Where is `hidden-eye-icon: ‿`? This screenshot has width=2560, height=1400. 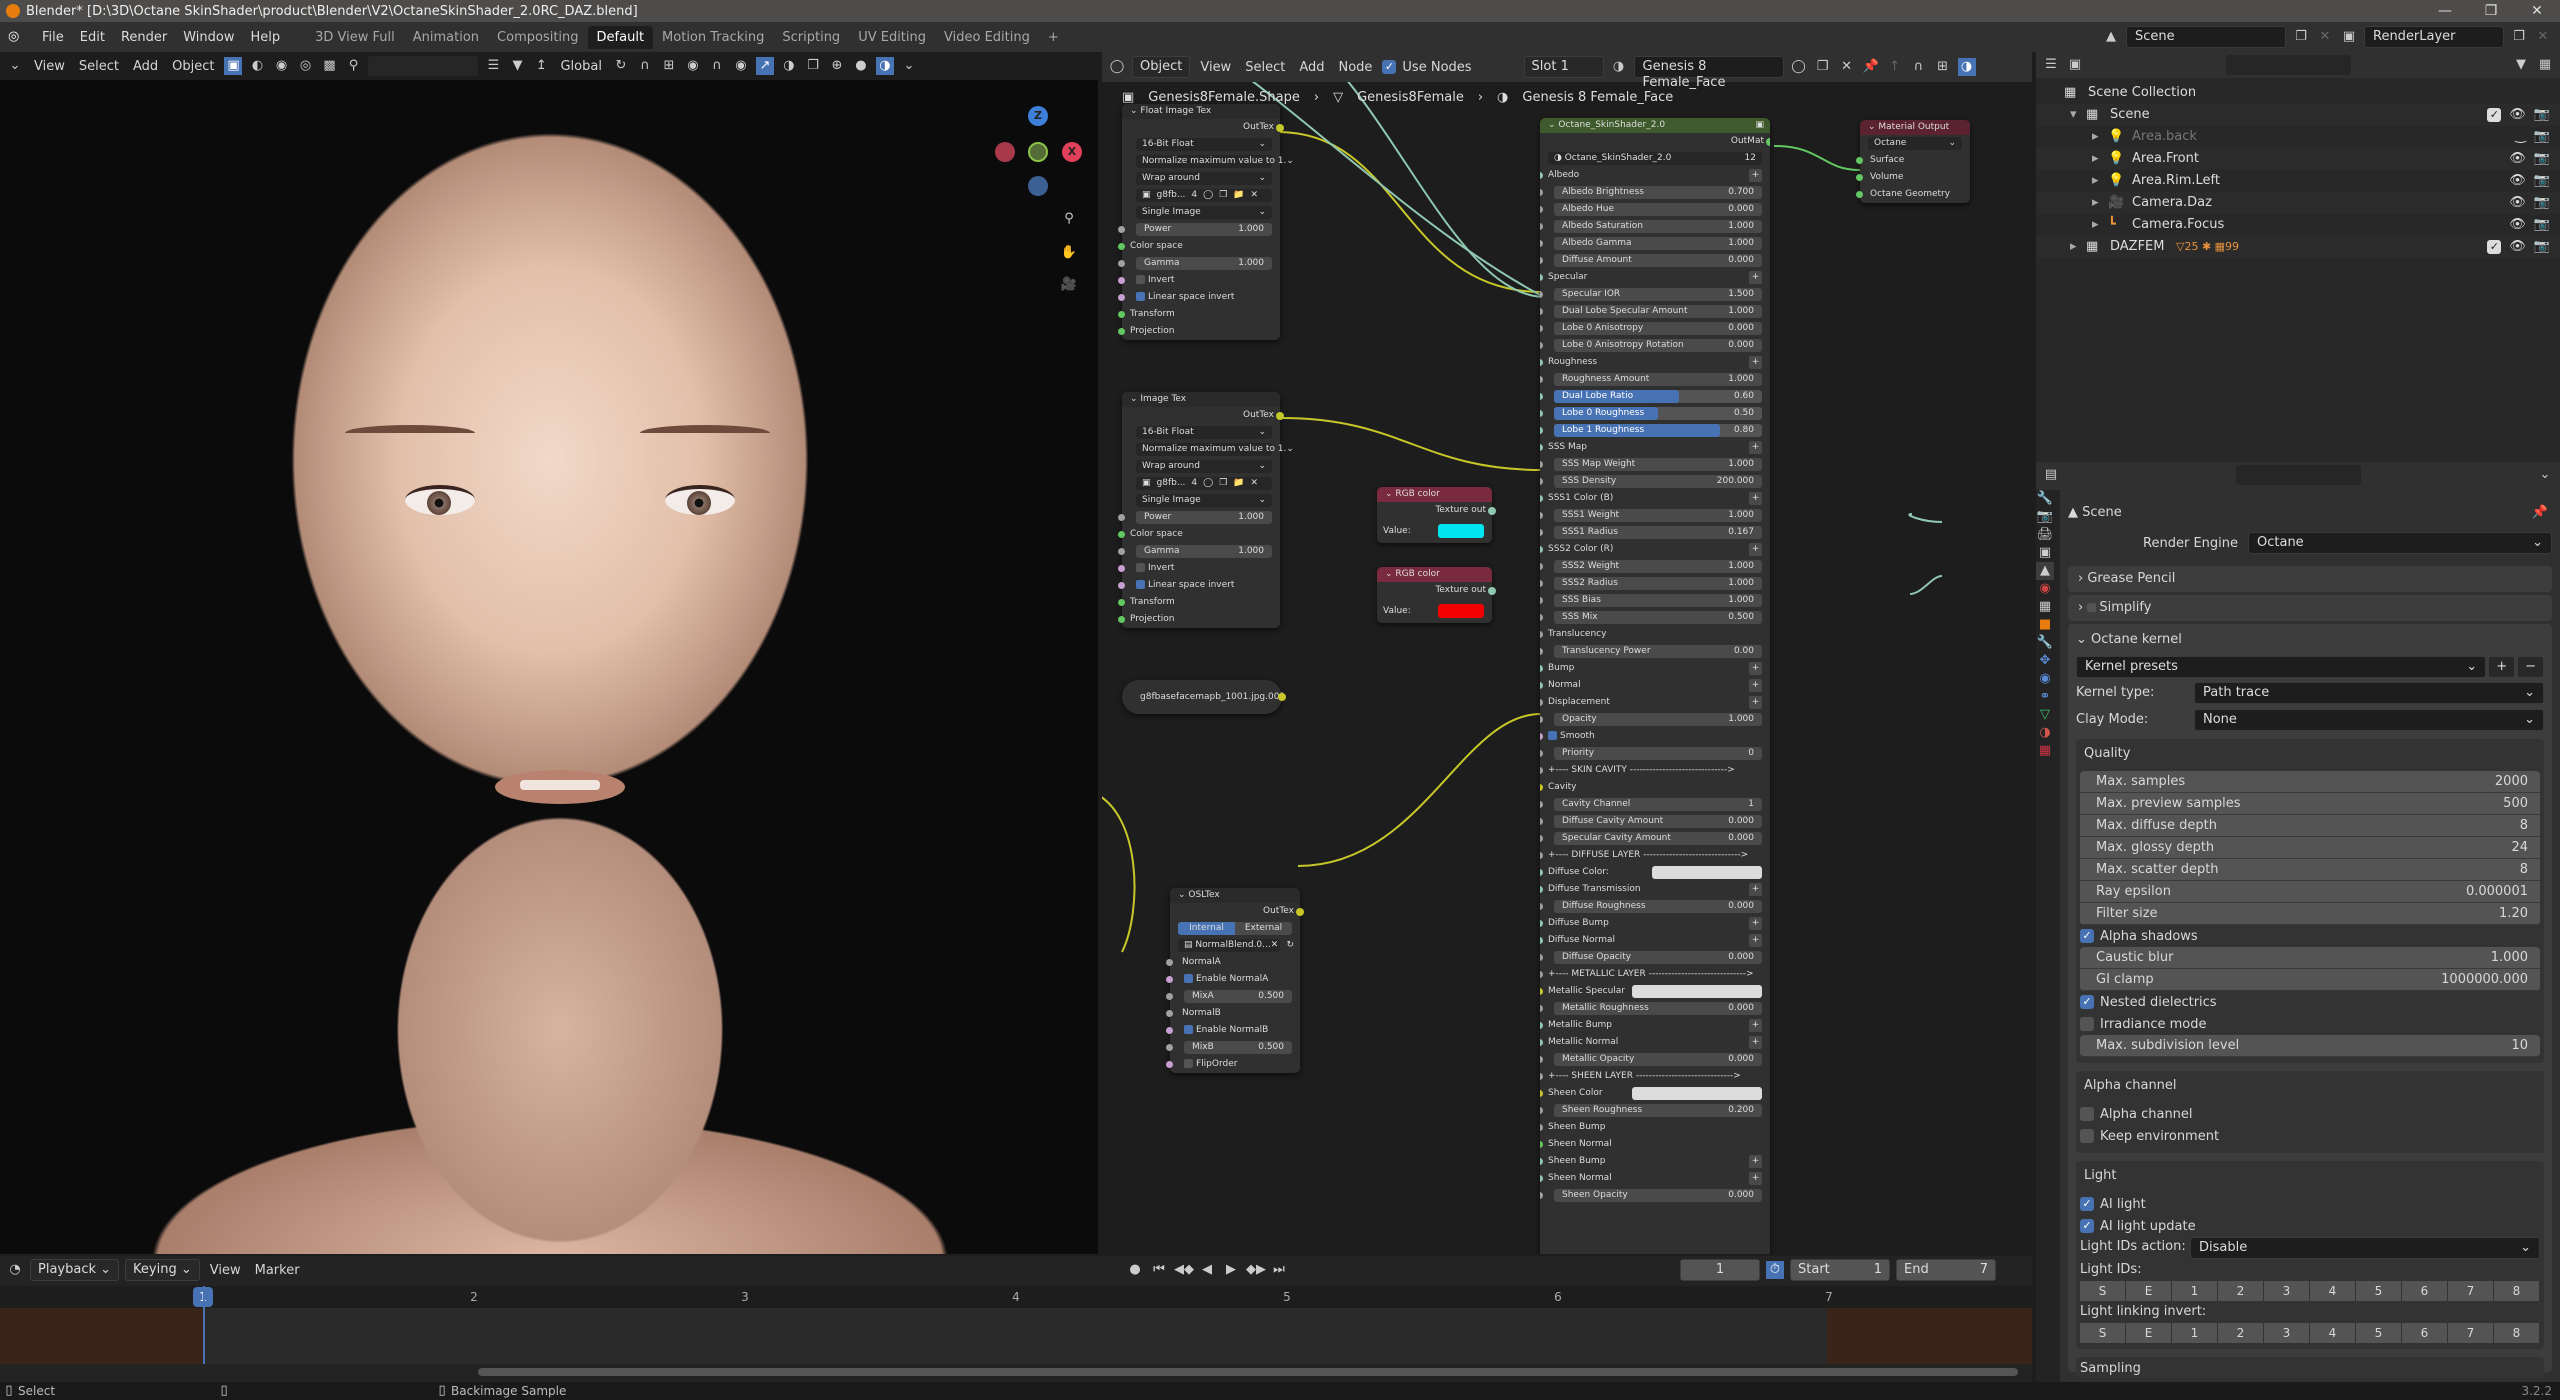
hidden-eye-icon: ‿ is located at coordinates (2520, 137).